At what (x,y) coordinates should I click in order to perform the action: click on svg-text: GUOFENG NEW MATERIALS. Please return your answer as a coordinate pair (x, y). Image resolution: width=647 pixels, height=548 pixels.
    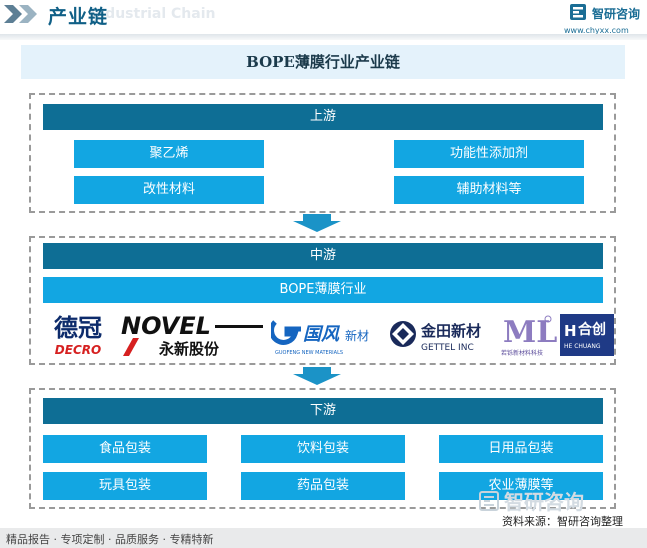
    Looking at the image, I should click on (309, 353).